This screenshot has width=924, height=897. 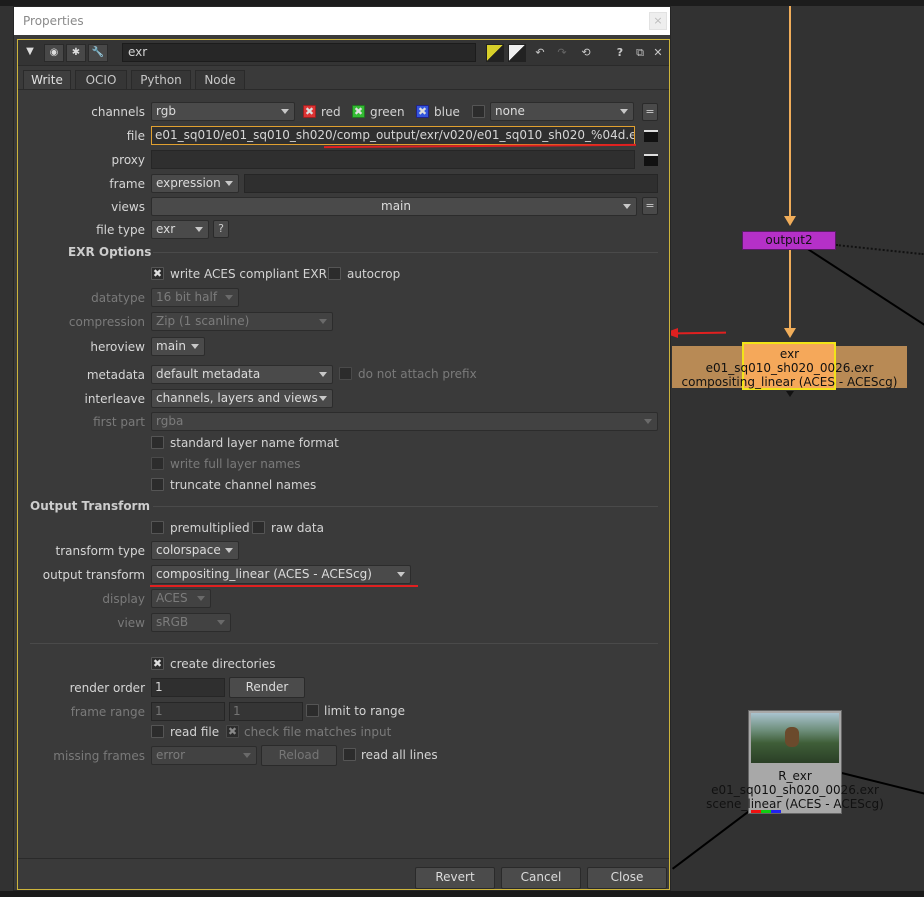 What do you see at coordinates (157, 663) in the screenshot?
I see `create-directories-checkbox: ✖` at bounding box center [157, 663].